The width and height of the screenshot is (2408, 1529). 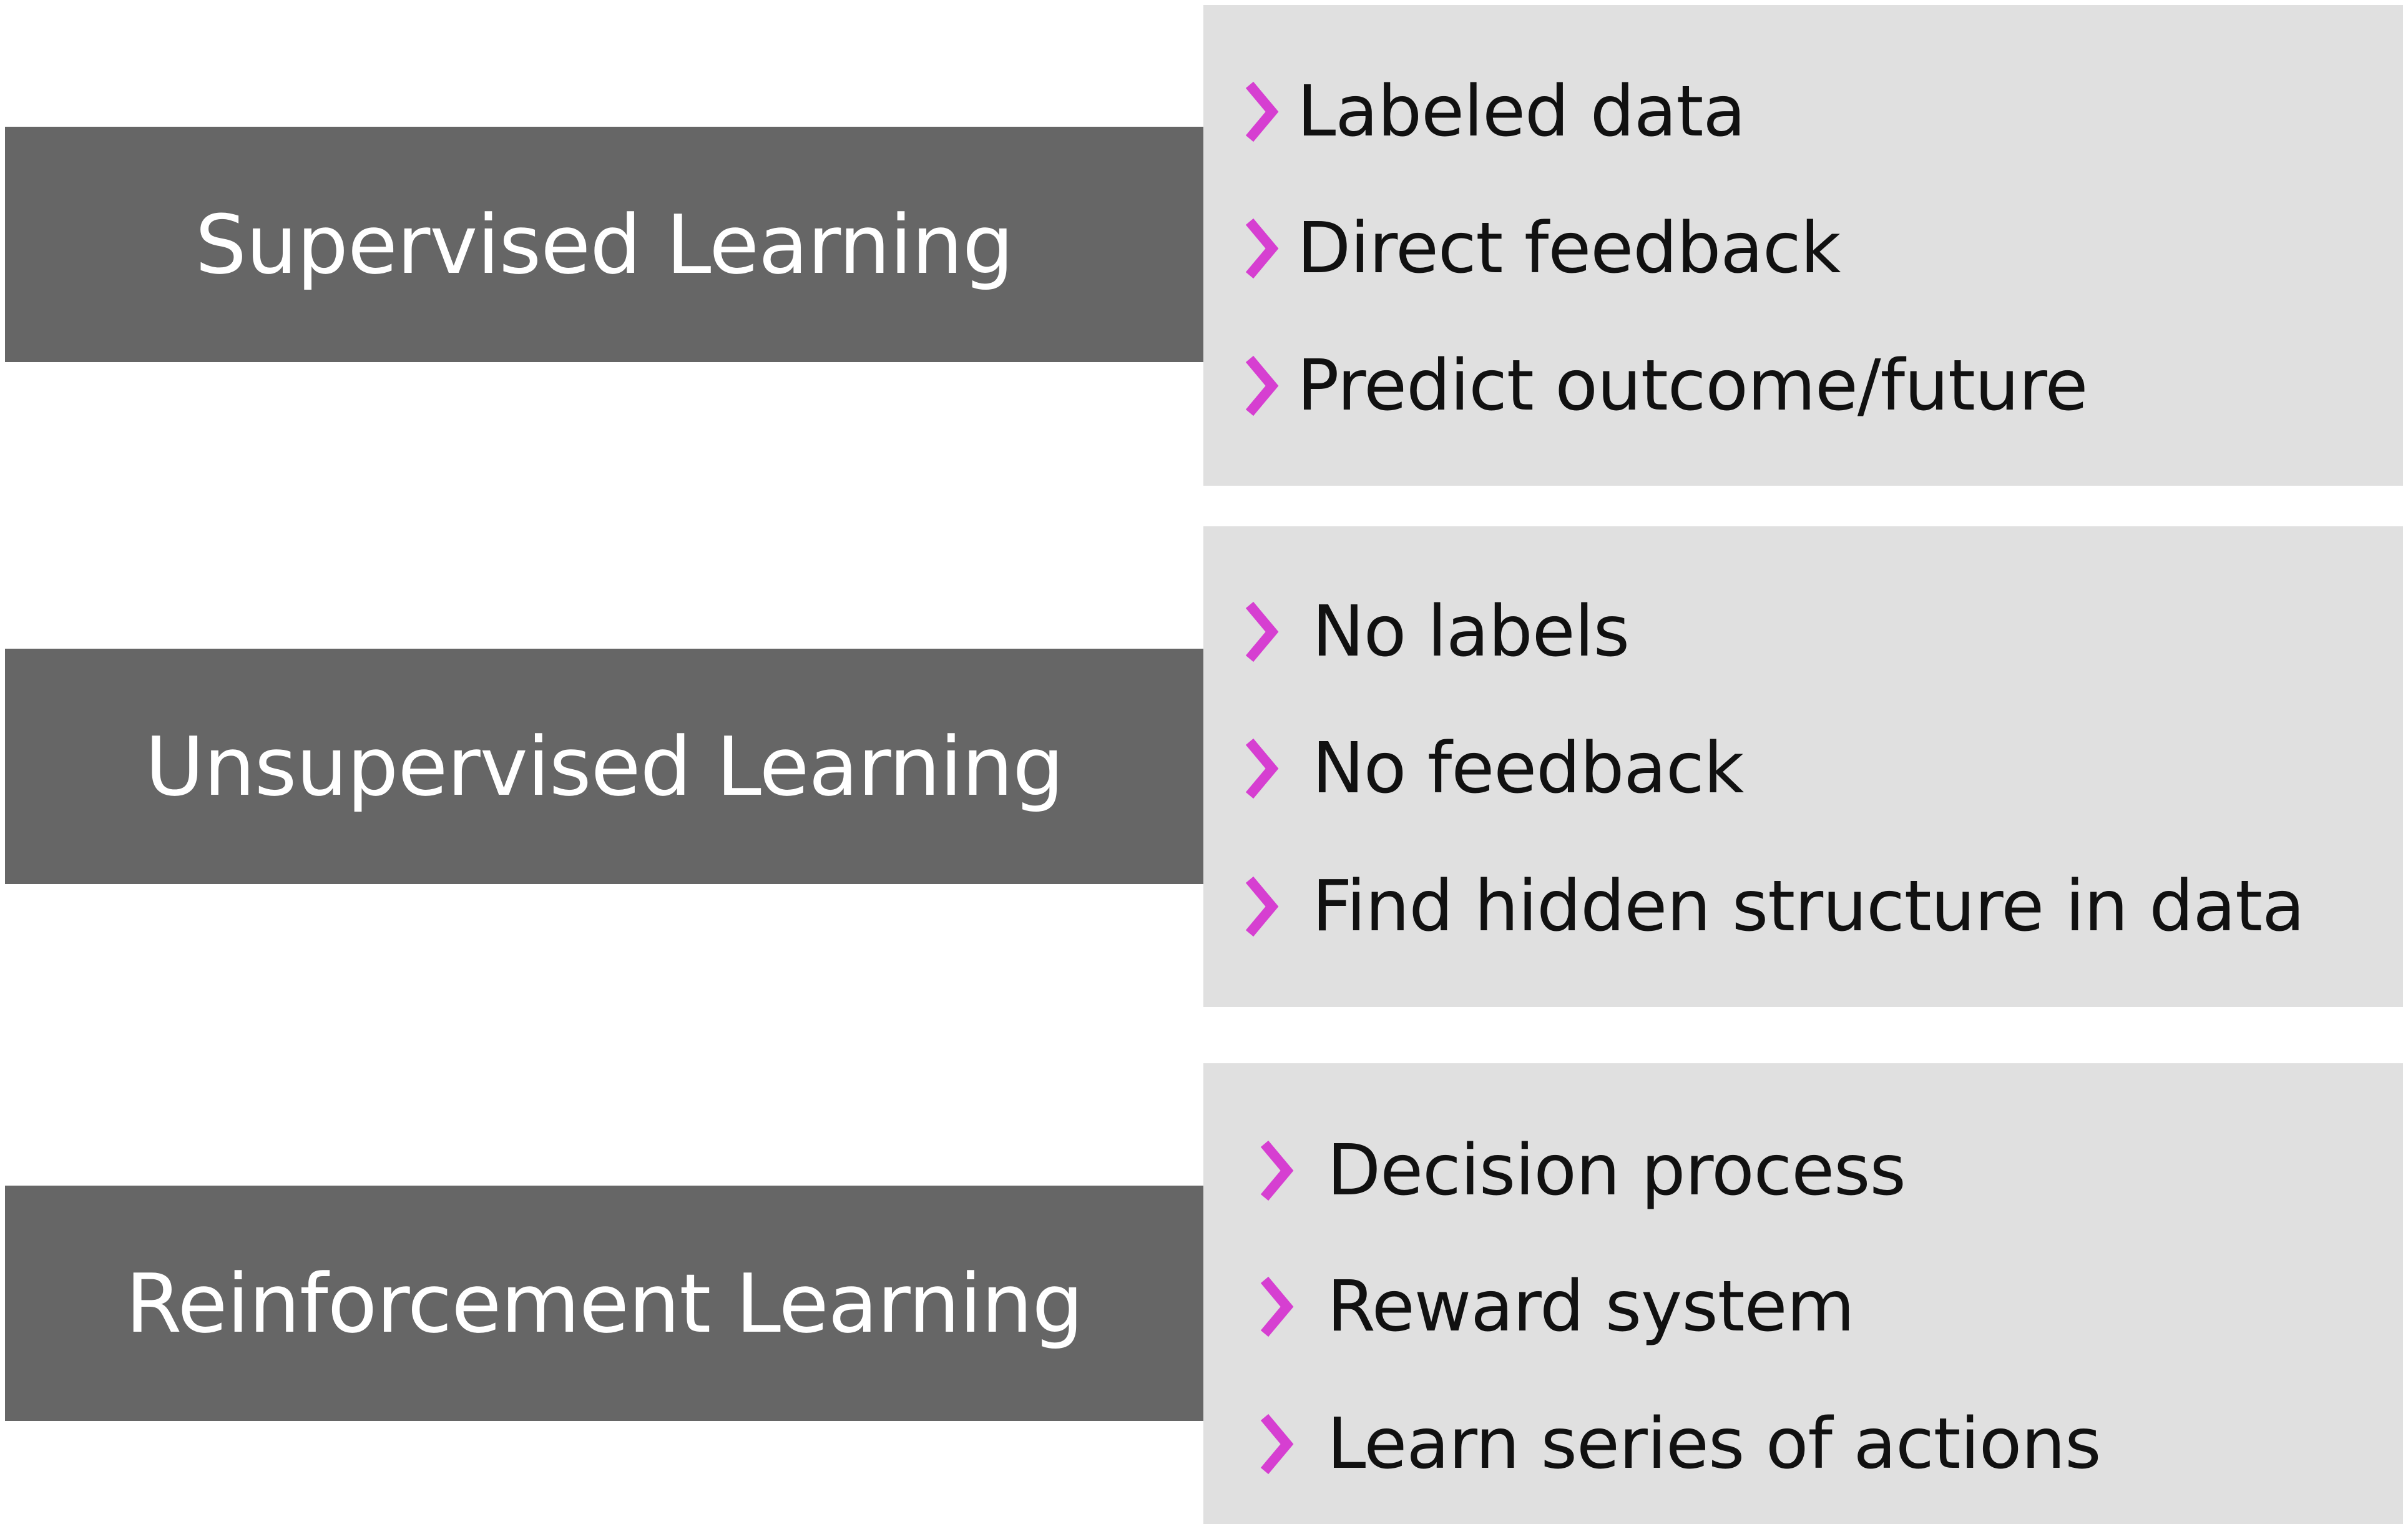 What do you see at coordinates (1715, 1445) in the screenshot?
I see `list-item-text: Learn series of actions` at bounding box center [1715, 1445].